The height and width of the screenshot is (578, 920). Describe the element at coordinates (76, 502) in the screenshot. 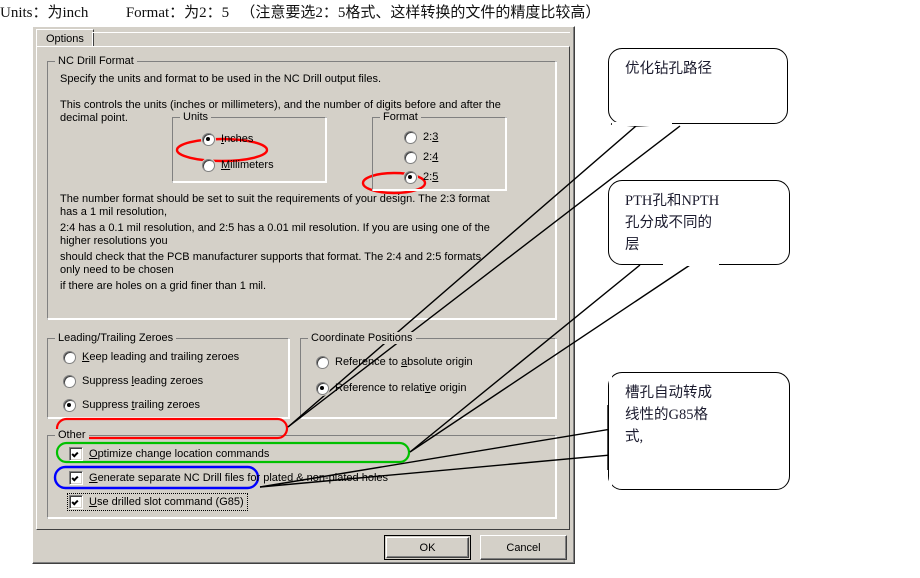

I see `checkbox-mark-g85` at that location.